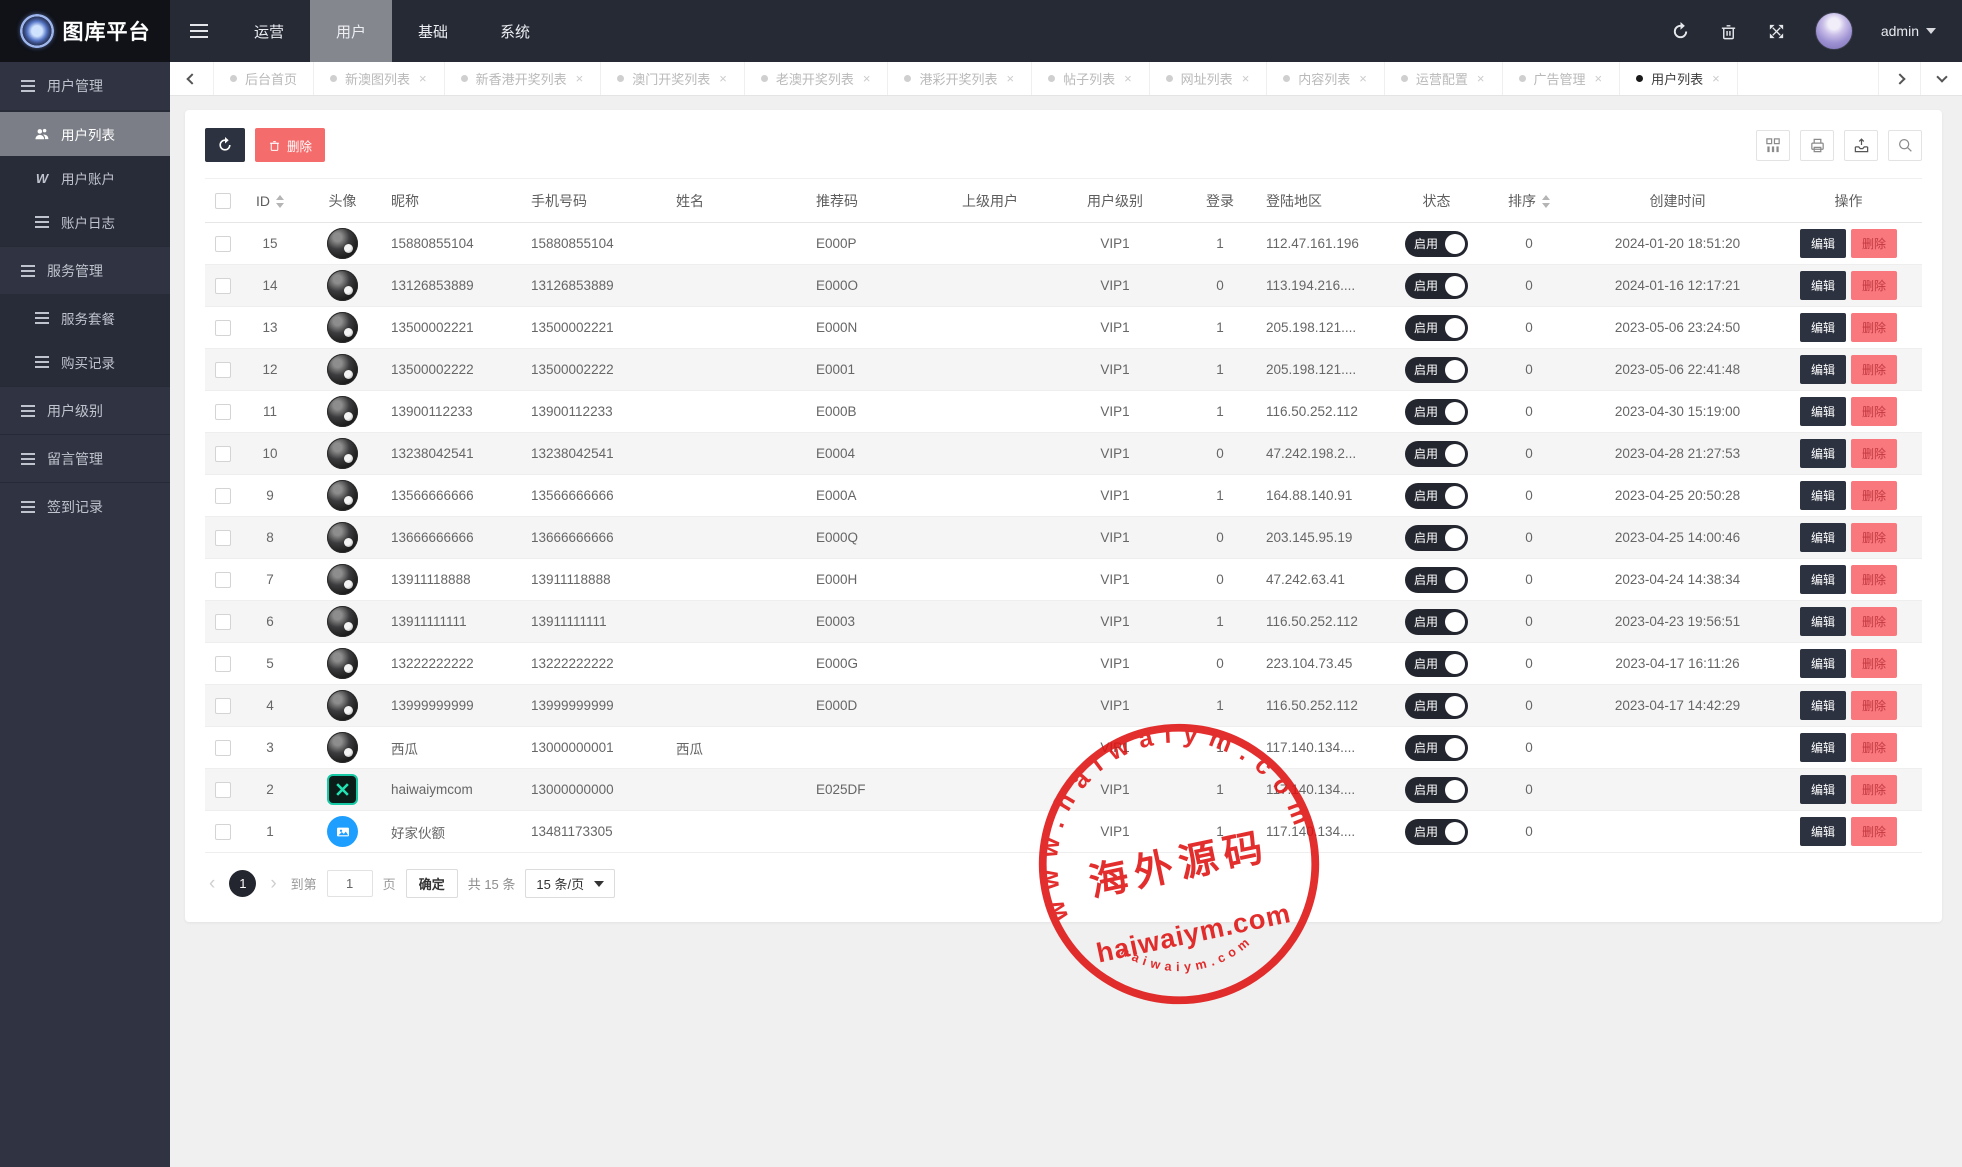 This screenshot has width=1962, height=1167. I want to click on export-icon, so click(1861, 145).